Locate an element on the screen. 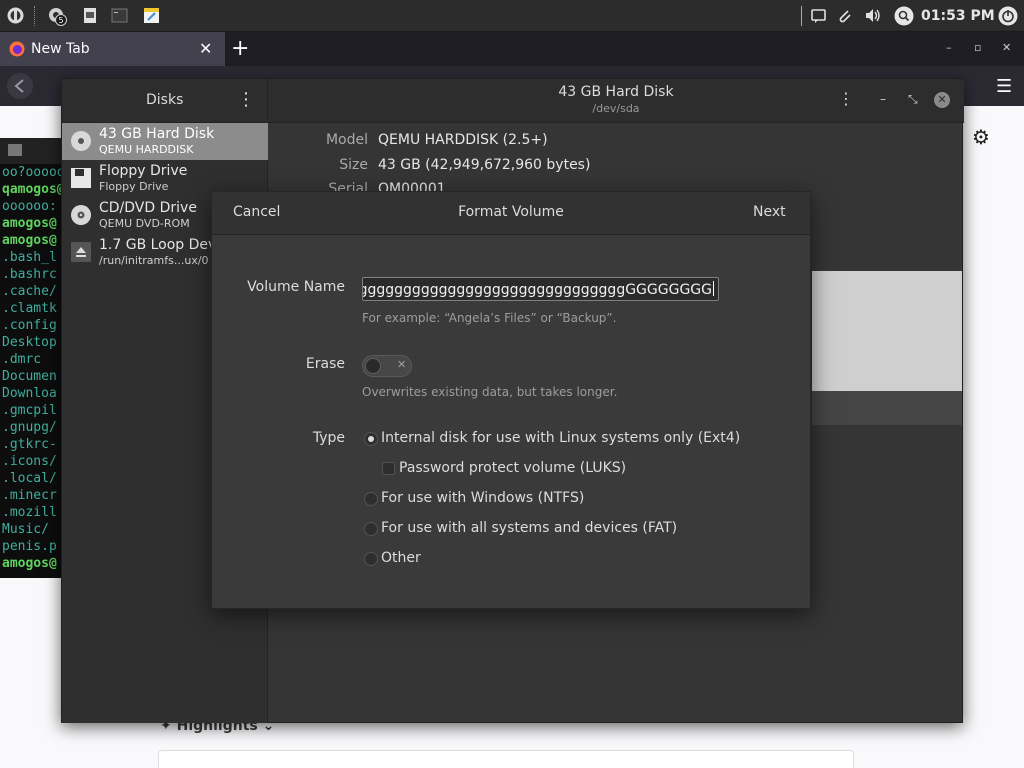 The height and width of the screenshot is (768, 1024). tab-strip: New Tab ✕ + – ▫ ✕ is located at coordinates (512, 49).